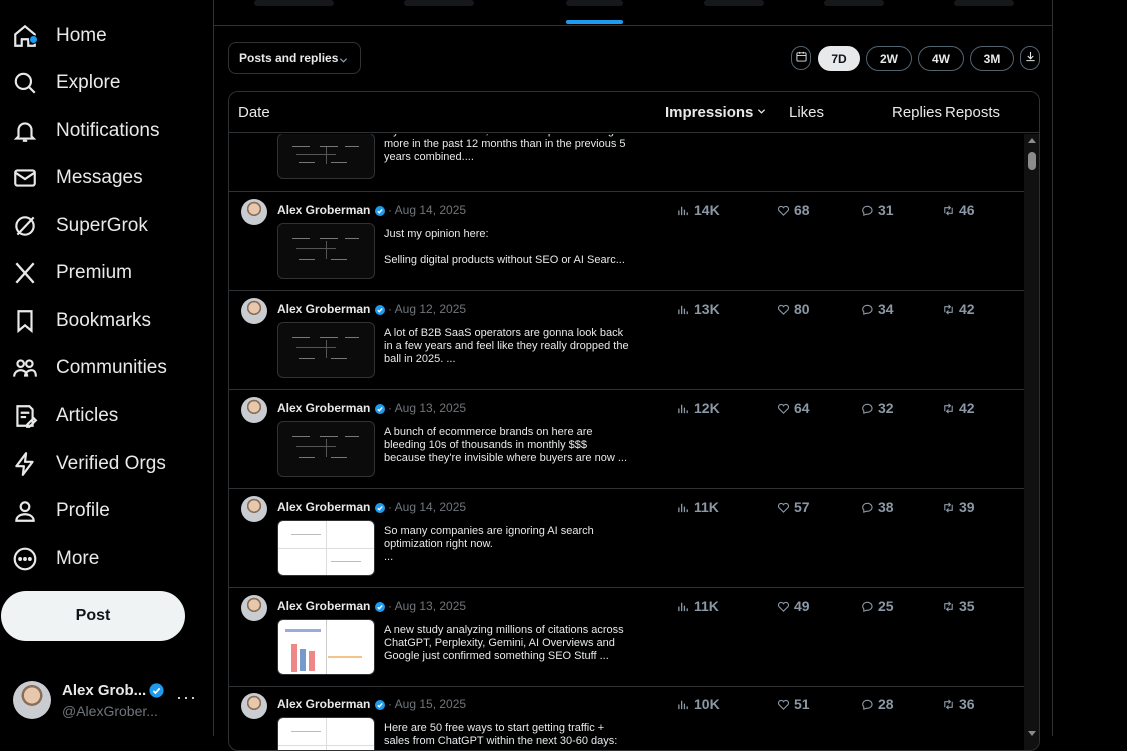  Describe the element at coordinates (1032, 161) in the screenshot. I see `scrollbar-thumb` at that location.